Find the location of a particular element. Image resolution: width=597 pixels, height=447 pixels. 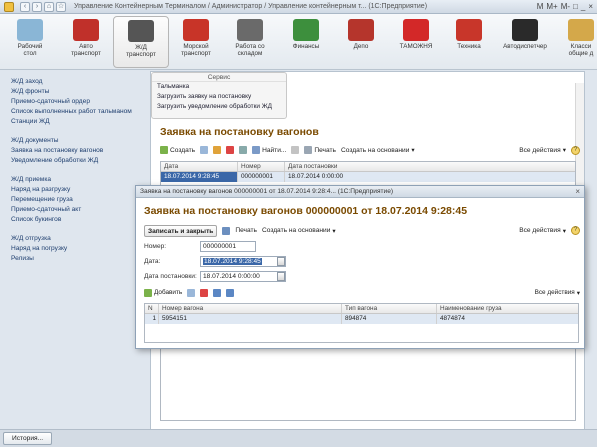

copy-icon is located at coordinates (204, 150).